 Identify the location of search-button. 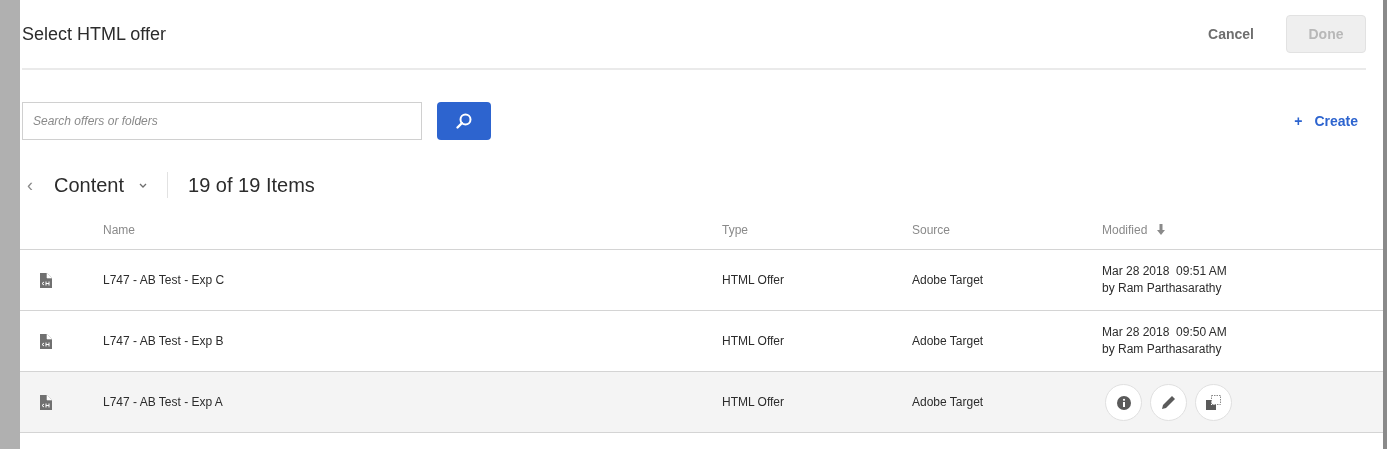
(464, 121).